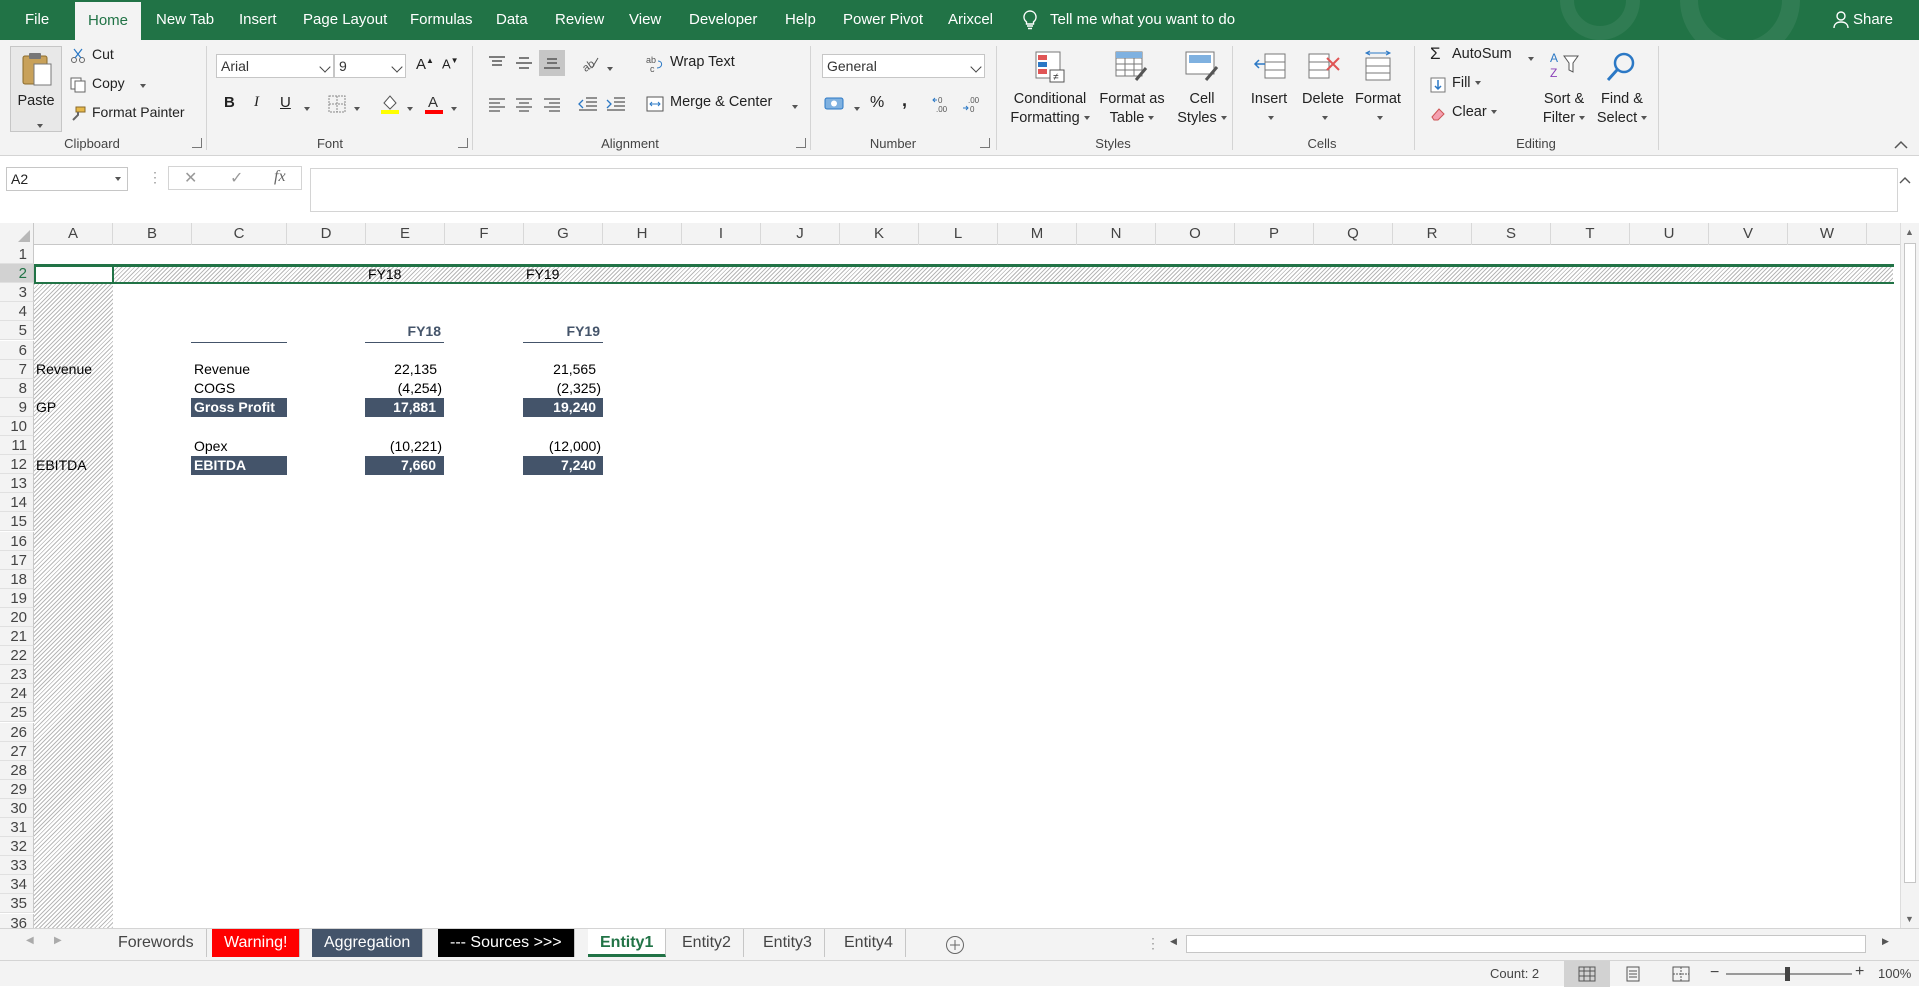 The height and width of the screenshot is (987, 1919). I want to click on tab-help: Help, so click(800, 20).